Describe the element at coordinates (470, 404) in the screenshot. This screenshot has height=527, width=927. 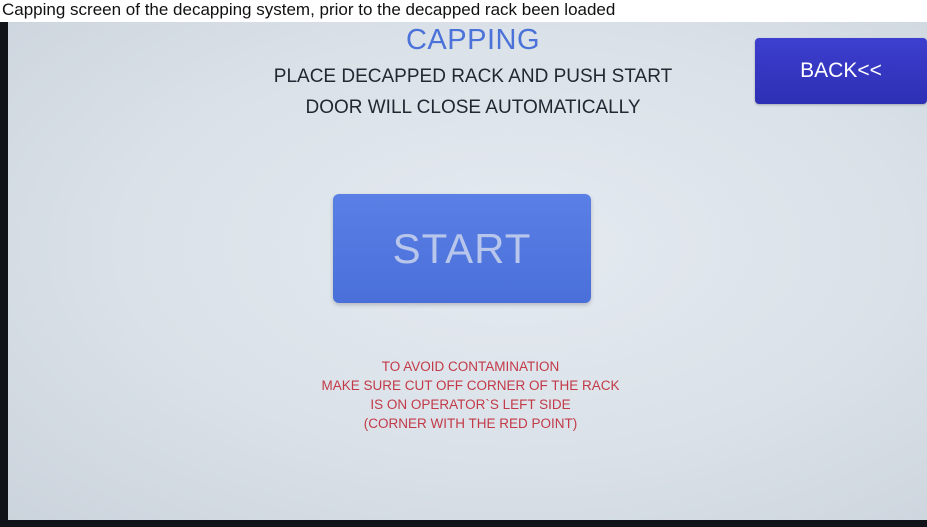
I see `warning-line-3: IS ON OPERATOR`S LEFT SIDE` at that location.